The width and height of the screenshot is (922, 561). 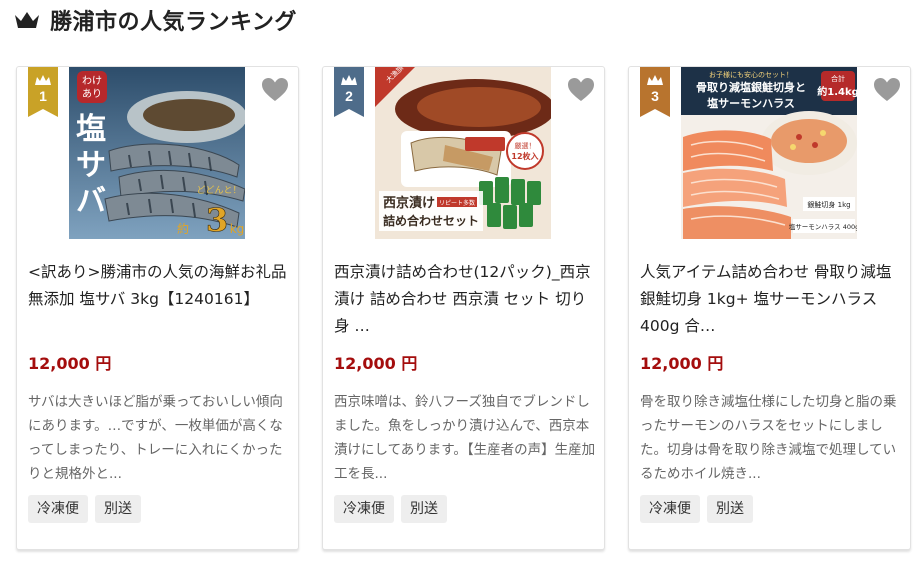 What do you see at coordinates (91, 201) in the screenshot?
I see `svg-text: バ` at bounding box center [91, 201].